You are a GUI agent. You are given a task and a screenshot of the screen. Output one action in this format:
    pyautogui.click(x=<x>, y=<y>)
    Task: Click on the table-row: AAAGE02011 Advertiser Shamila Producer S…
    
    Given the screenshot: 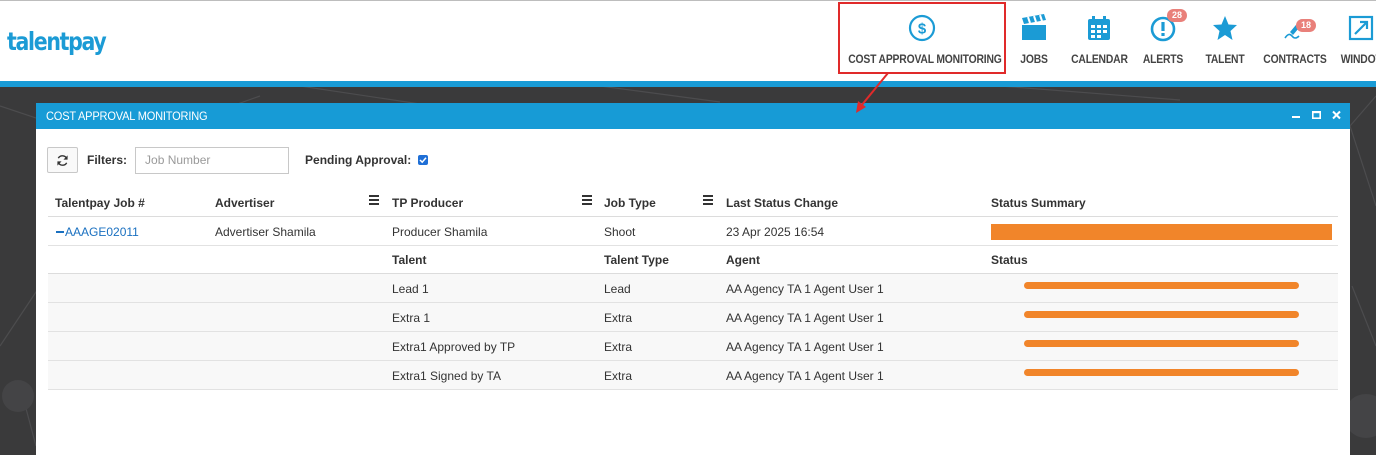 What is the action you would take?
    pyautogui.click(x=693, y=231)
    